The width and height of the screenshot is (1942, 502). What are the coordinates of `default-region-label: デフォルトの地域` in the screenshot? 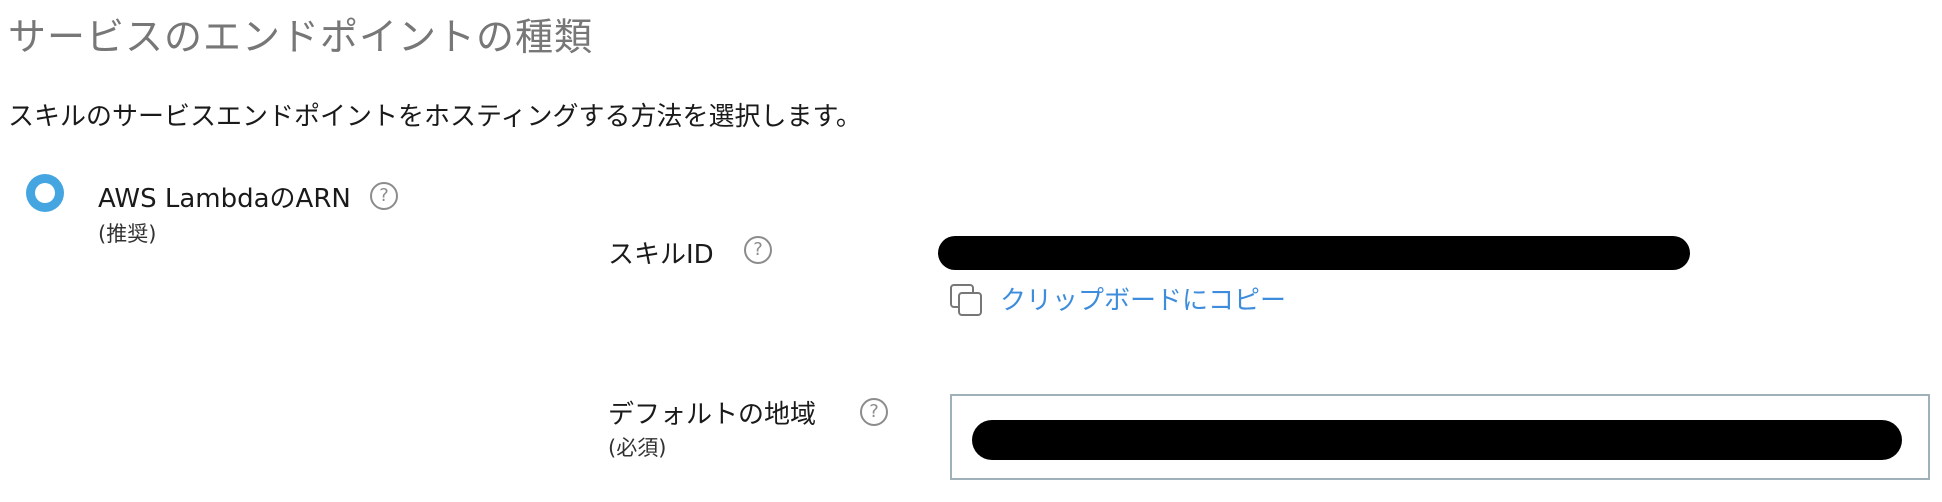 It's located at (712, 415).